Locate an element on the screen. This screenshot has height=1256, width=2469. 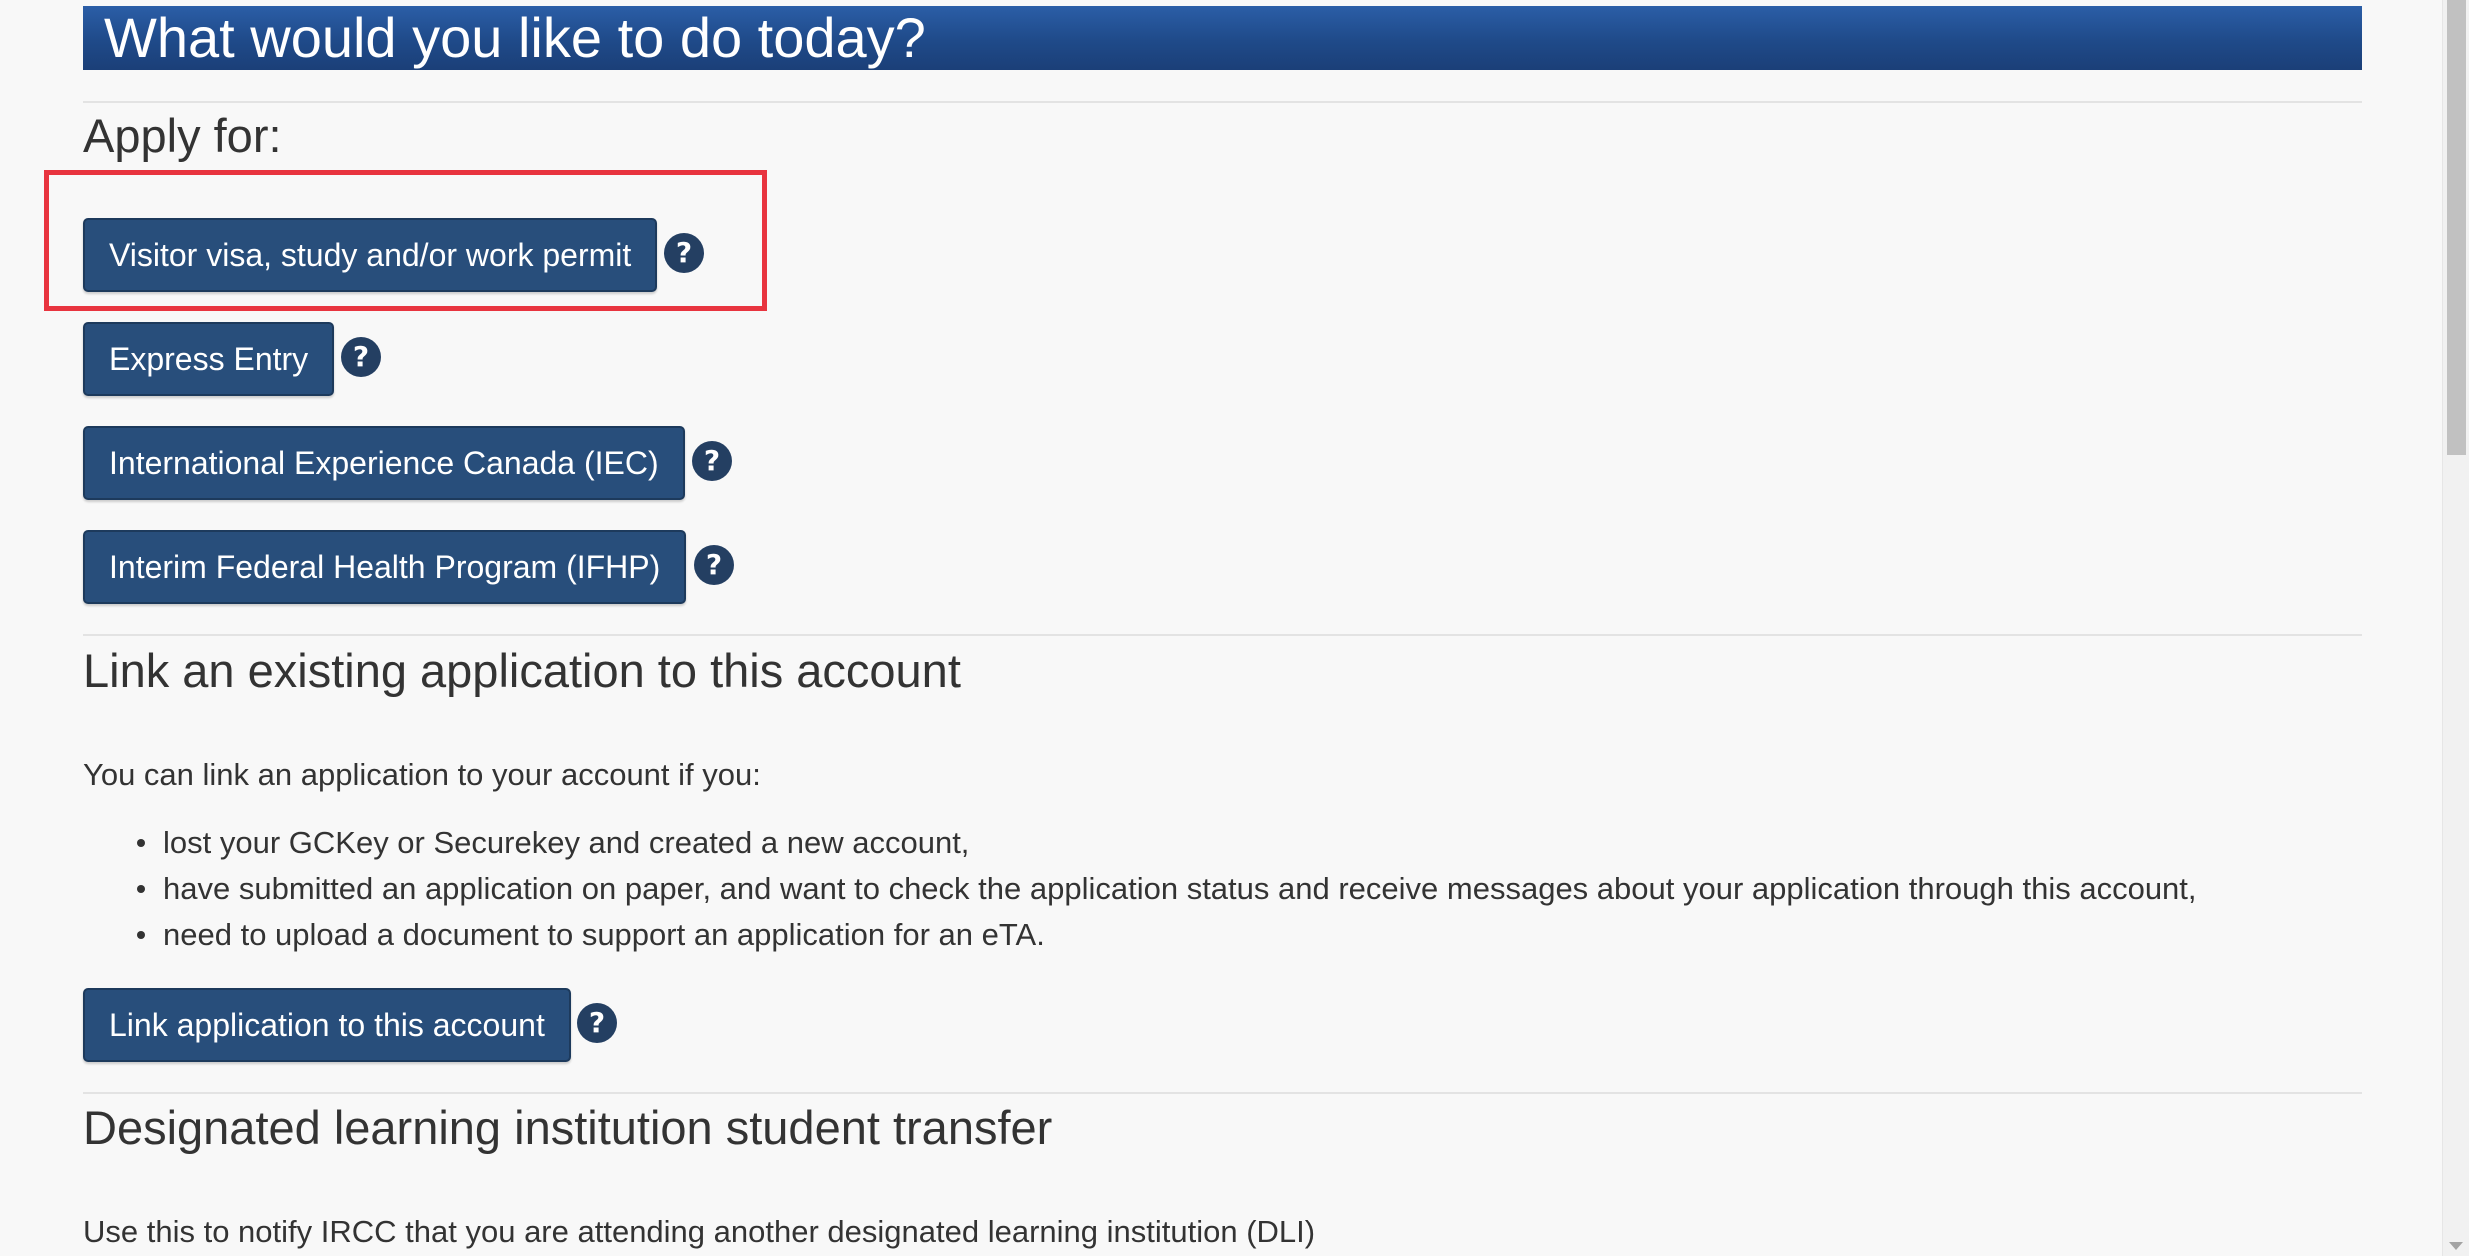
scrollbar-thumb is located at coordinates (2456, 227).